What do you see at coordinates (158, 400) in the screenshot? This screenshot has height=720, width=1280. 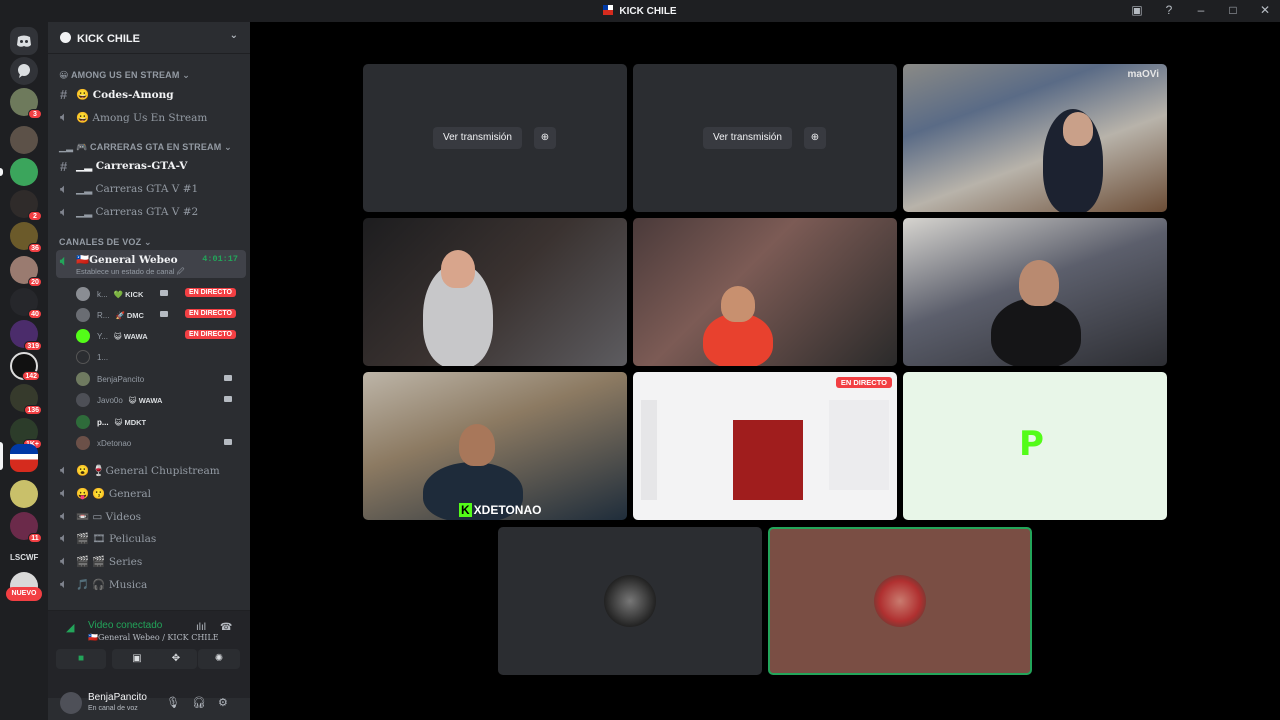 I see `voice-user: Javo0o 😺 WAWA` at bounding box center [158, 400].